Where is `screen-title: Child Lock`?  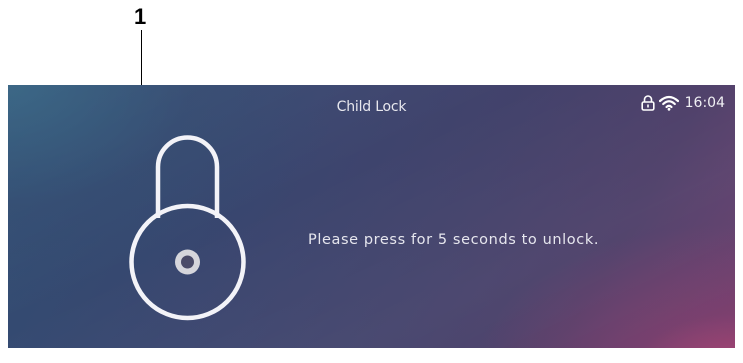 screen-title: Child Lock is located at coordinates (371, 107).